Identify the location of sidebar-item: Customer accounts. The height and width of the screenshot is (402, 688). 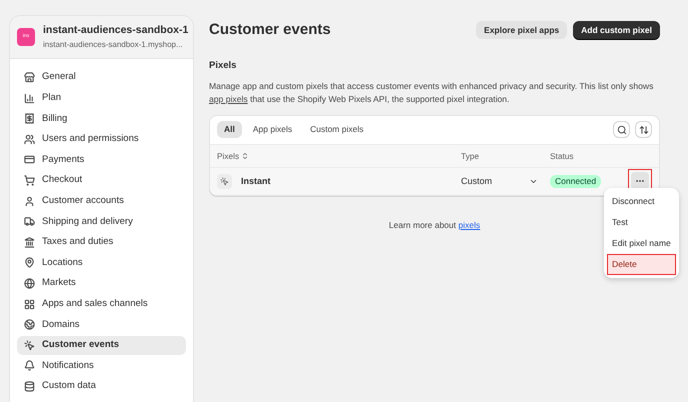
(101, 201).